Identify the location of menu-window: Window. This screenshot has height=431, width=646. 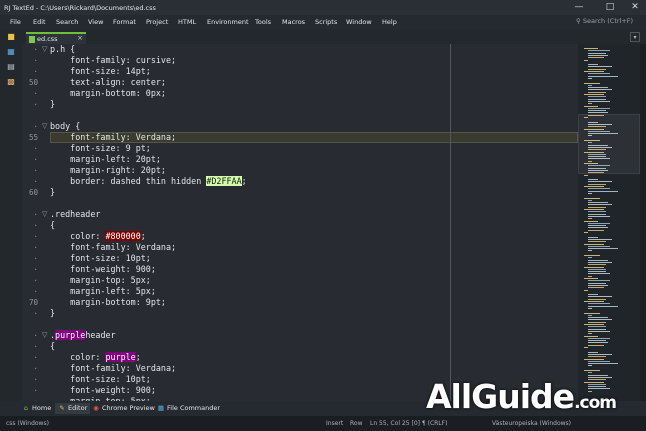
(359, 22).